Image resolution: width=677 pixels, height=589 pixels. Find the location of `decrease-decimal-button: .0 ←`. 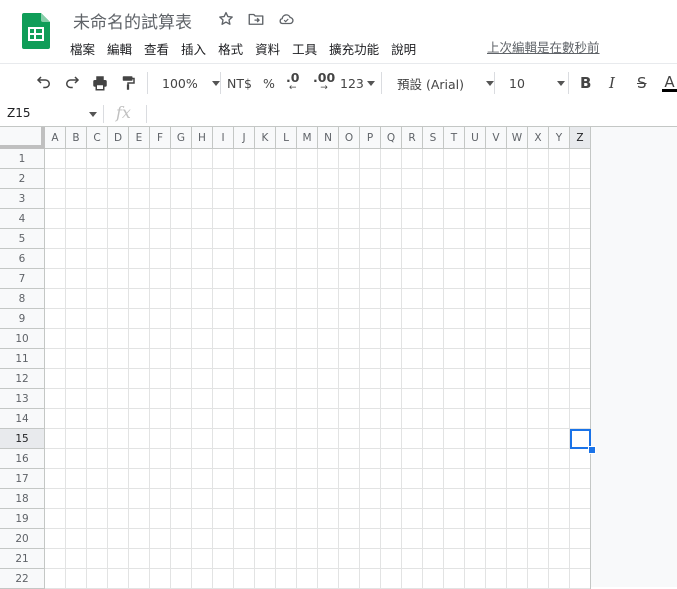

decrease-decimal-button: .0 ← is located at coordinates (292, 83).